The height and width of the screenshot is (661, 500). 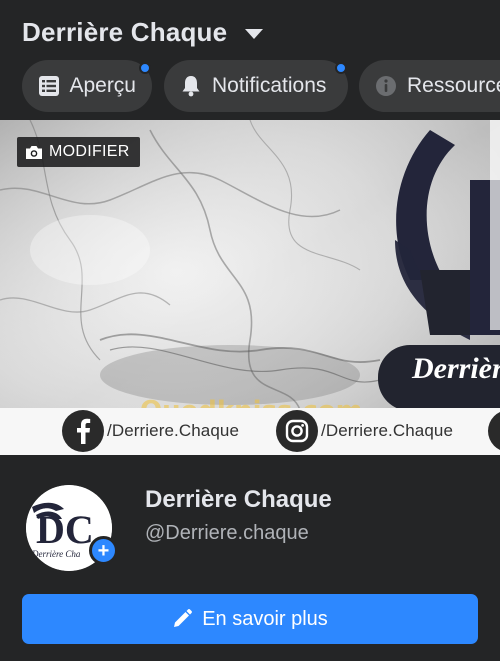 What do you see at coordinates (102, 85) in the screenshot?
I see `tab-apercu-label: Aperçu` at bounding box center [102, 85].